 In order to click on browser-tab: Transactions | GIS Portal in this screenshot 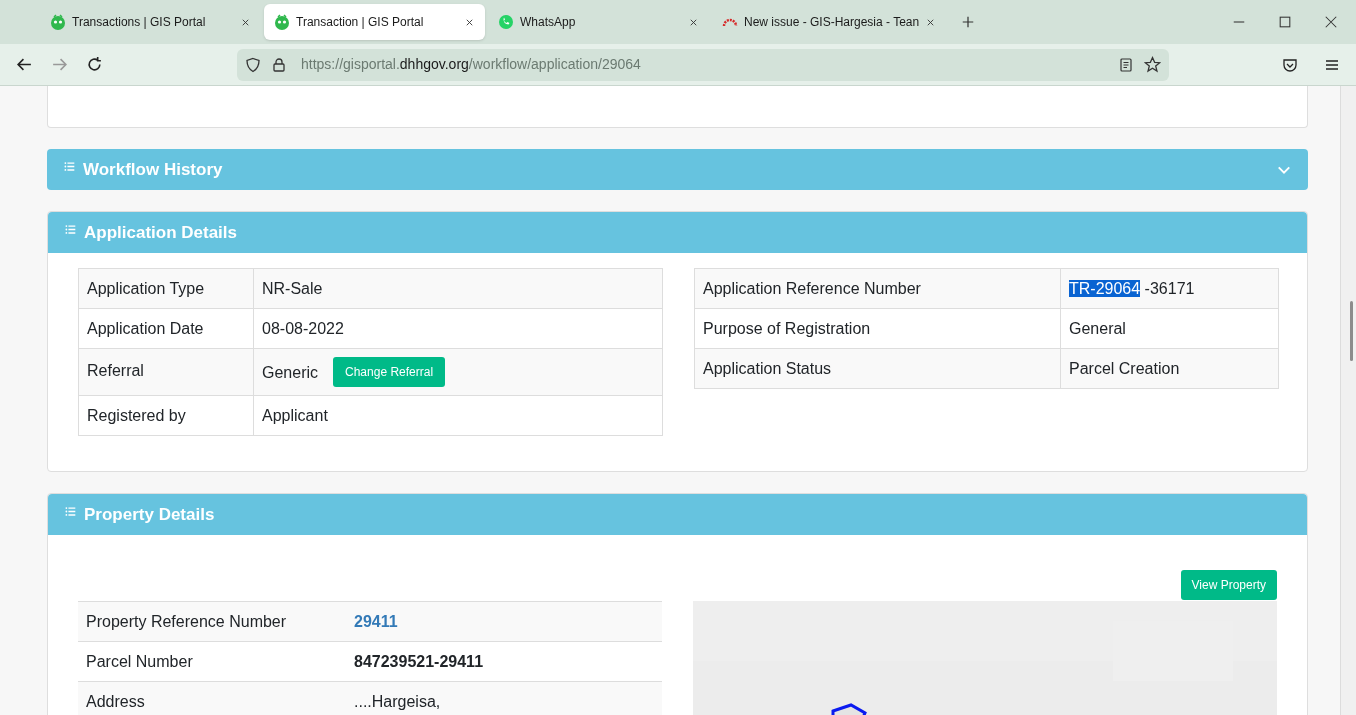, I will do `click(150, 22)`.